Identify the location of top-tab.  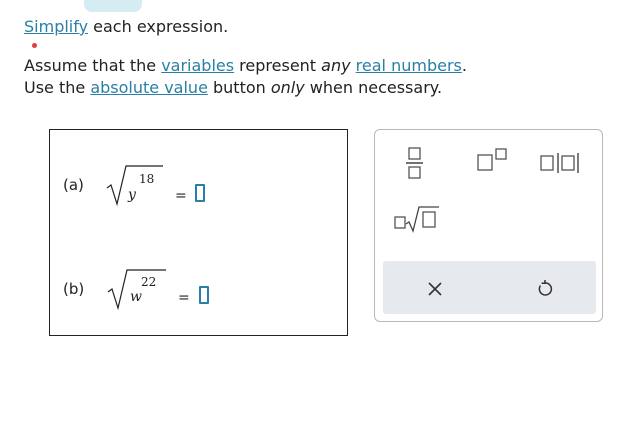
(113, 6).